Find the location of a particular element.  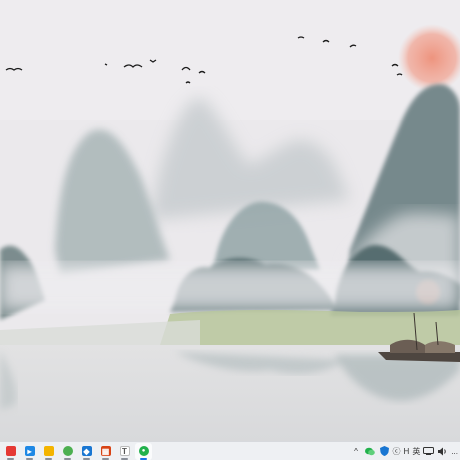

taskbar-app: ▦ is located at coordinates (105, 451).